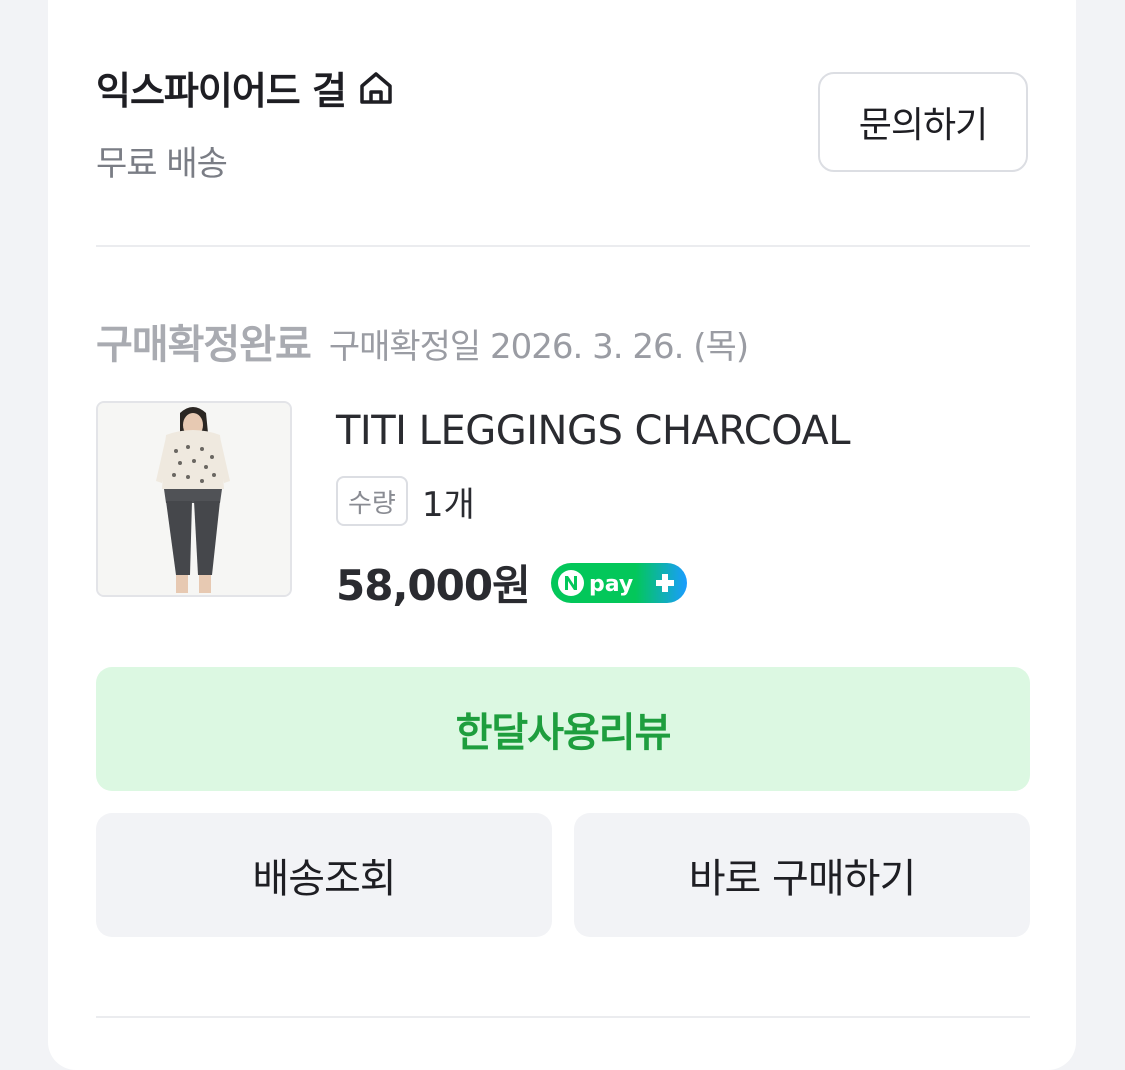 This screenshot has height=1070, width=1125. Describe the element at coordinates (448, 504) in the screenshot. I see `quantity-value: 1개` at that location.